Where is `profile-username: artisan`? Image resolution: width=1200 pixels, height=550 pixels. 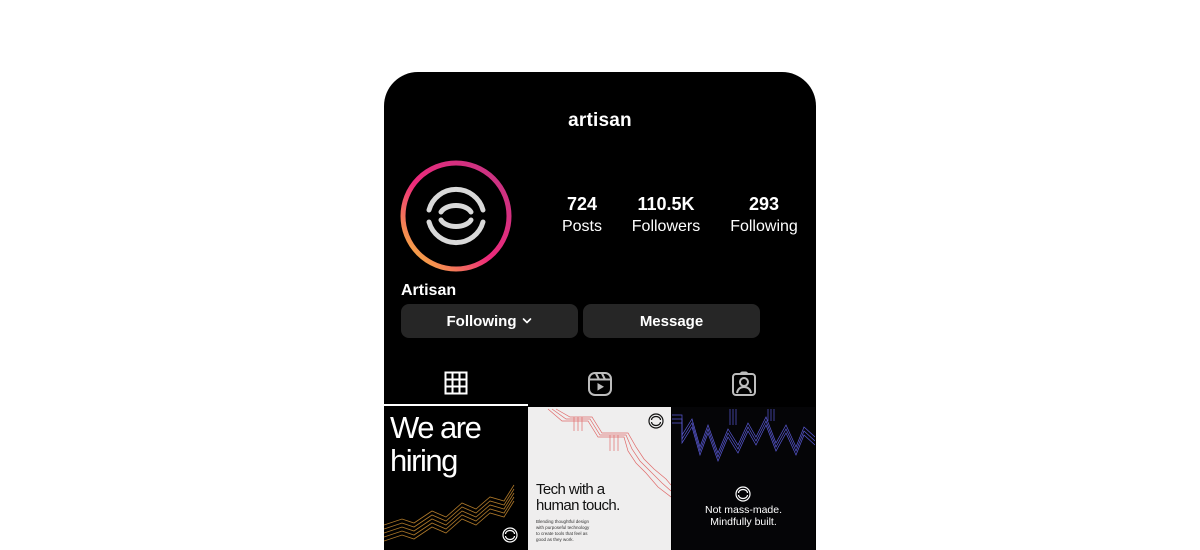
profile-username: artisan is located at coordinates (600, 120).